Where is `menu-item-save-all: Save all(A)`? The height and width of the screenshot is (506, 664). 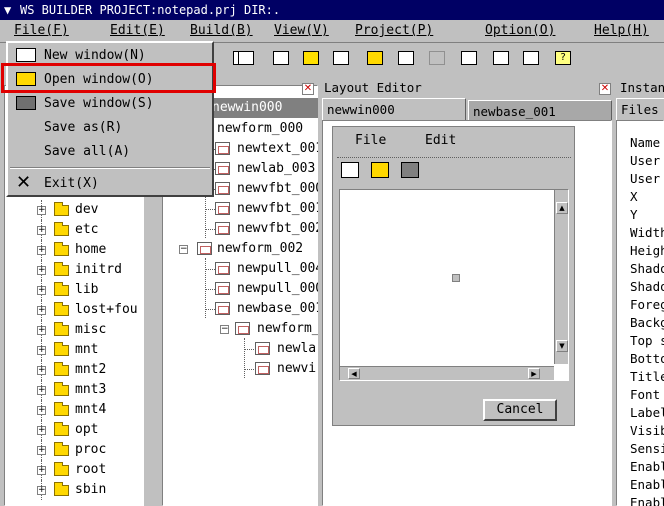 menu-item-save-all: Save all(A) is located at coordinates (110, 152).